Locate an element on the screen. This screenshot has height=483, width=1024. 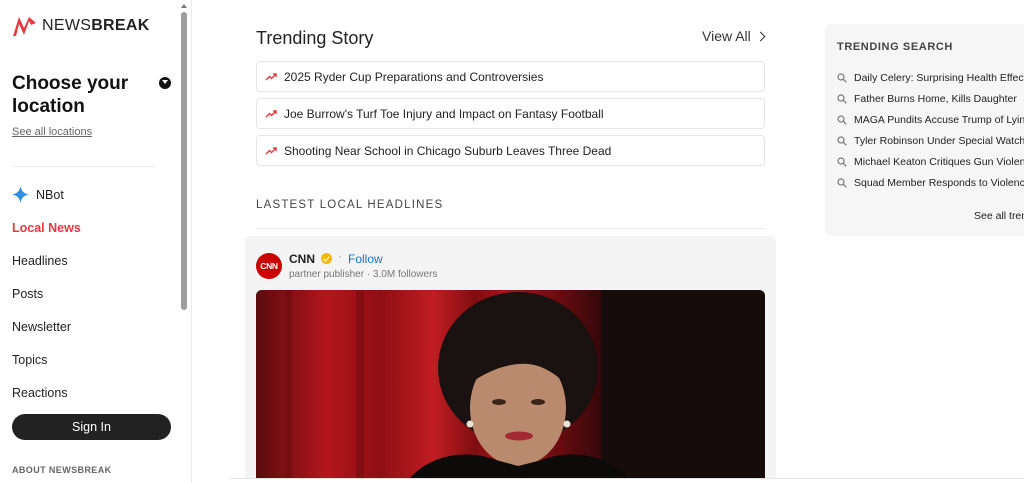
trending-search-label: Father Burns Home, Kills Daughter is located at coordinates (935, 99).